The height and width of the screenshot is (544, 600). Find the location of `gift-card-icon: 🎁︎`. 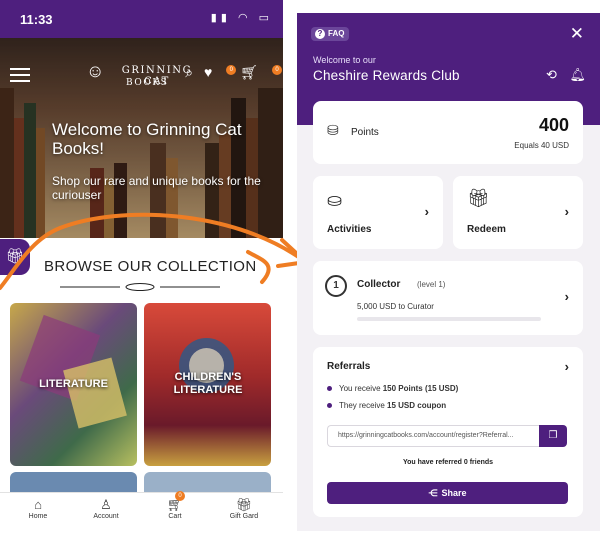

gift-card-icon: 🎁︎ is located at coordinates (244, 504).